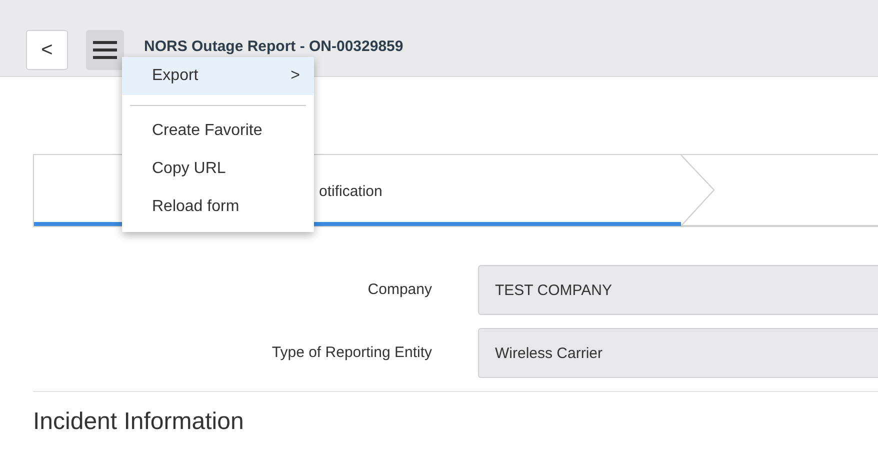 This screenshot has height=455, width=878. What do you see at coordinates (139, 422) in the screenshot?
I see `section-heading: Incident Information` at bounding box center [139, 422].